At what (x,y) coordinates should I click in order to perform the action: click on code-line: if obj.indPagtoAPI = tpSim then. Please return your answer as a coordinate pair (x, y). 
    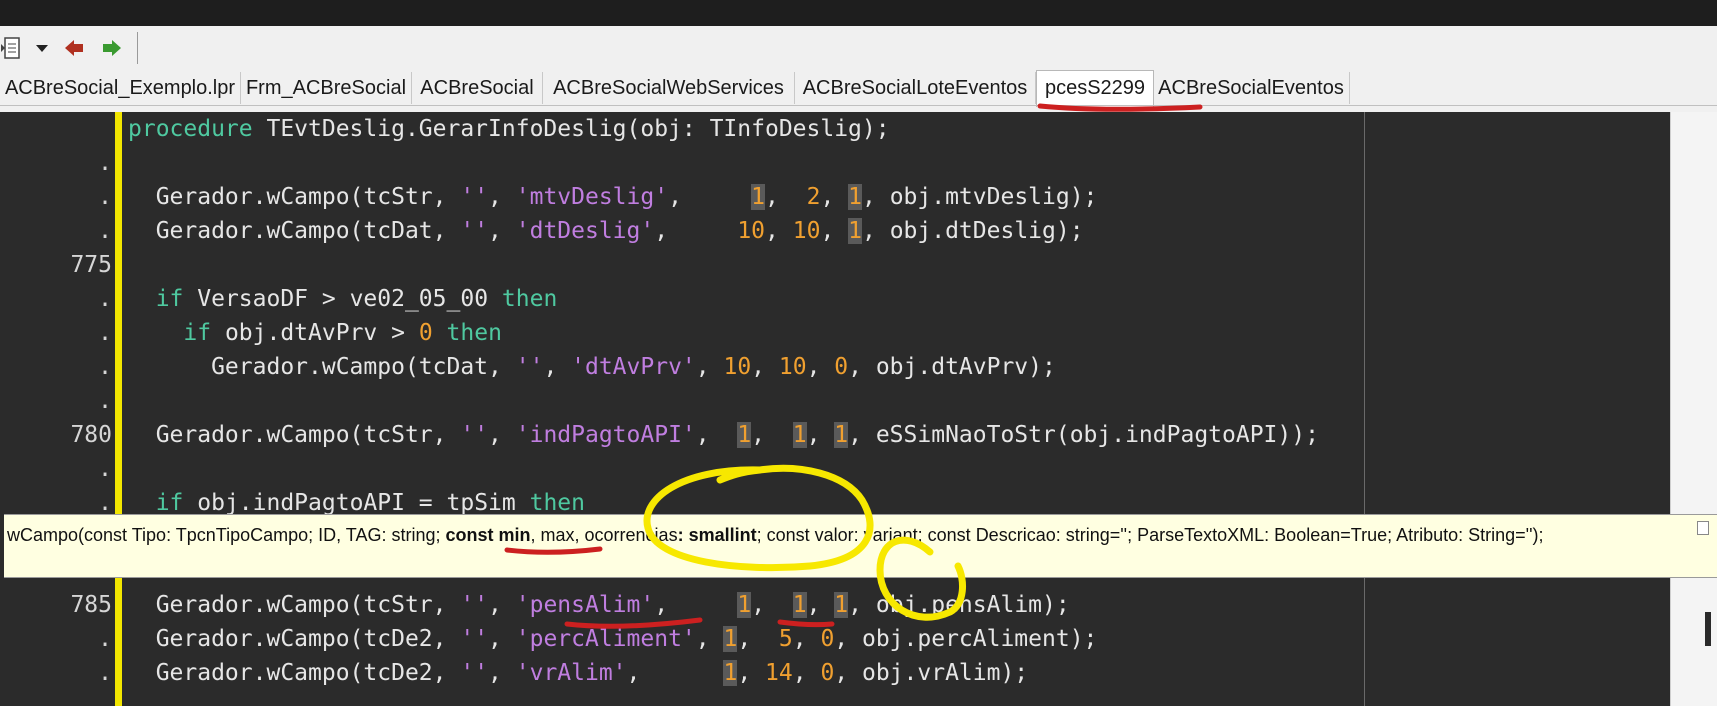
    Looking at the image, I should click on (356, 503).